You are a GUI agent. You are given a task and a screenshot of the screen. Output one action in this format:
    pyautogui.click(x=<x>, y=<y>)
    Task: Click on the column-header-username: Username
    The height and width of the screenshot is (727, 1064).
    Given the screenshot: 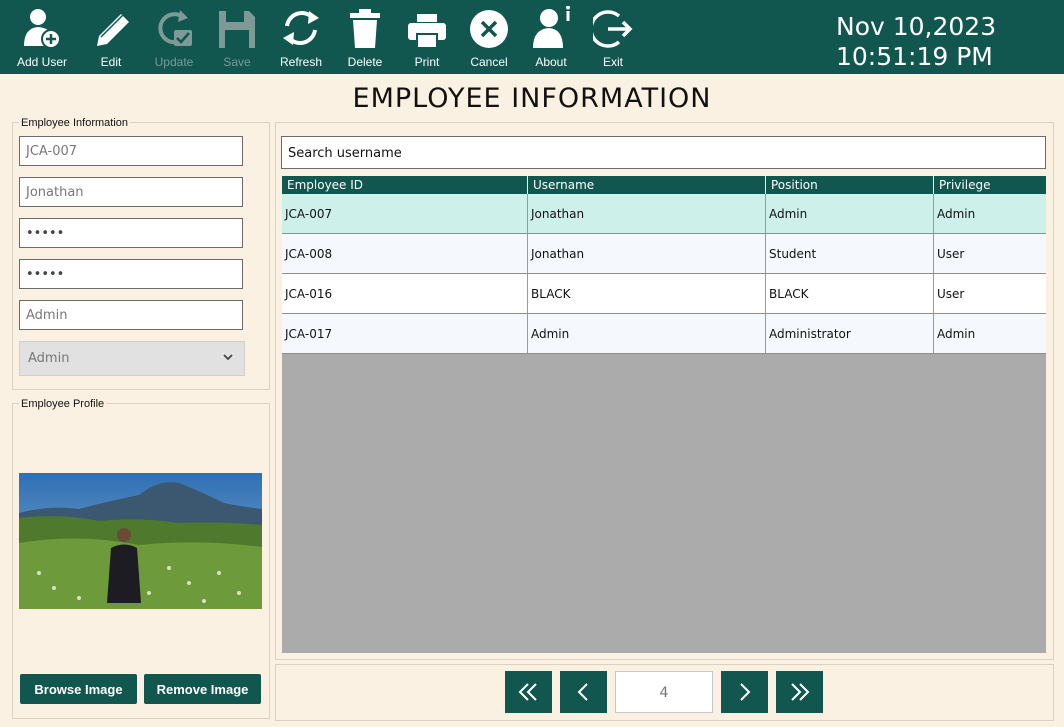 What is the action you would take?
    pyautogui.click(x=647, y=185)
    